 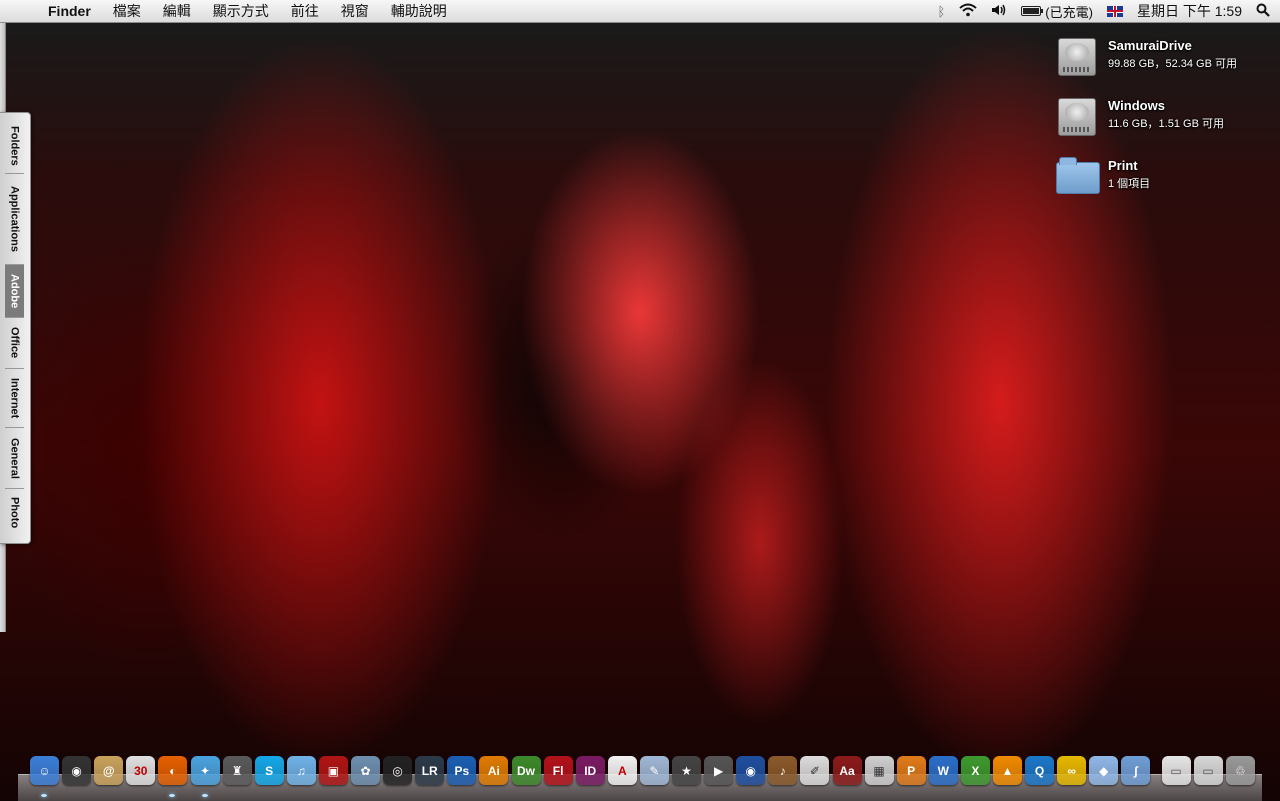 What do you see at coordinates (1176, 770) in the screenshot?
I see `dock-icon-documents-stack: ▭` at bounding box center [1176, 770].